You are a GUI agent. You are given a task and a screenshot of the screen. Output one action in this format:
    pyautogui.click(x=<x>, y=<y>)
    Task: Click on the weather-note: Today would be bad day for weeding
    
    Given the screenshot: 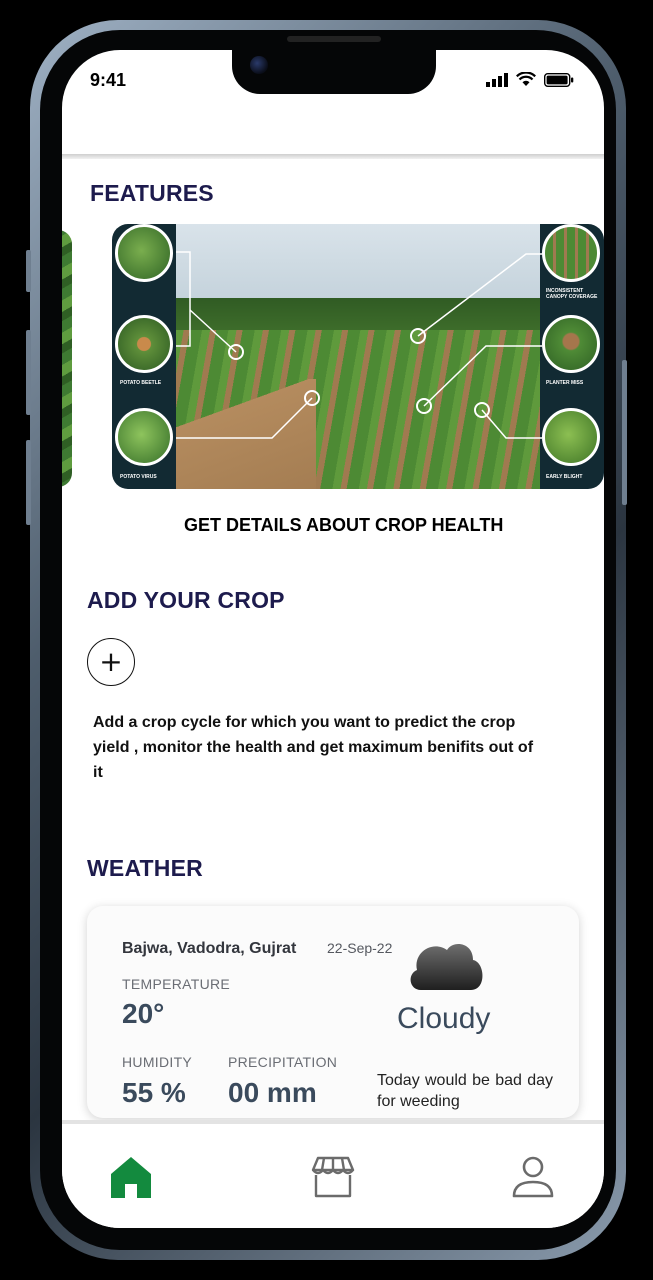 What is the action you would take?
    pyautogui.click(x=465, y=1091)
    